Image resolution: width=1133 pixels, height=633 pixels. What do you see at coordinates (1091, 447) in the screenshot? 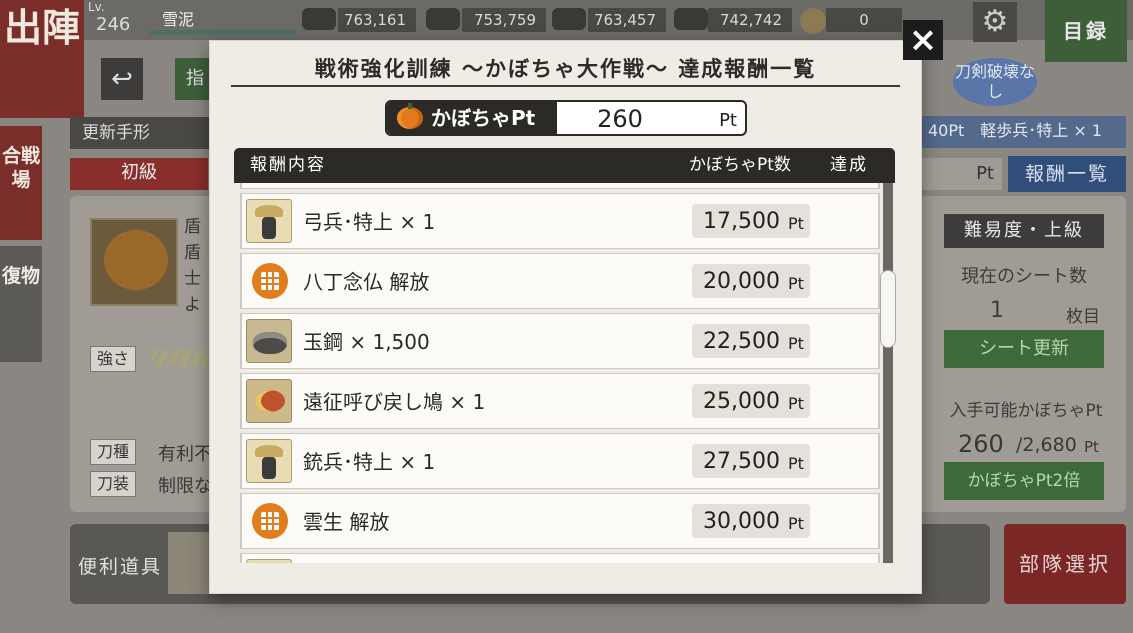
I see `obtainable-pt-unit: Pt` at bounding box center [1091, 447].